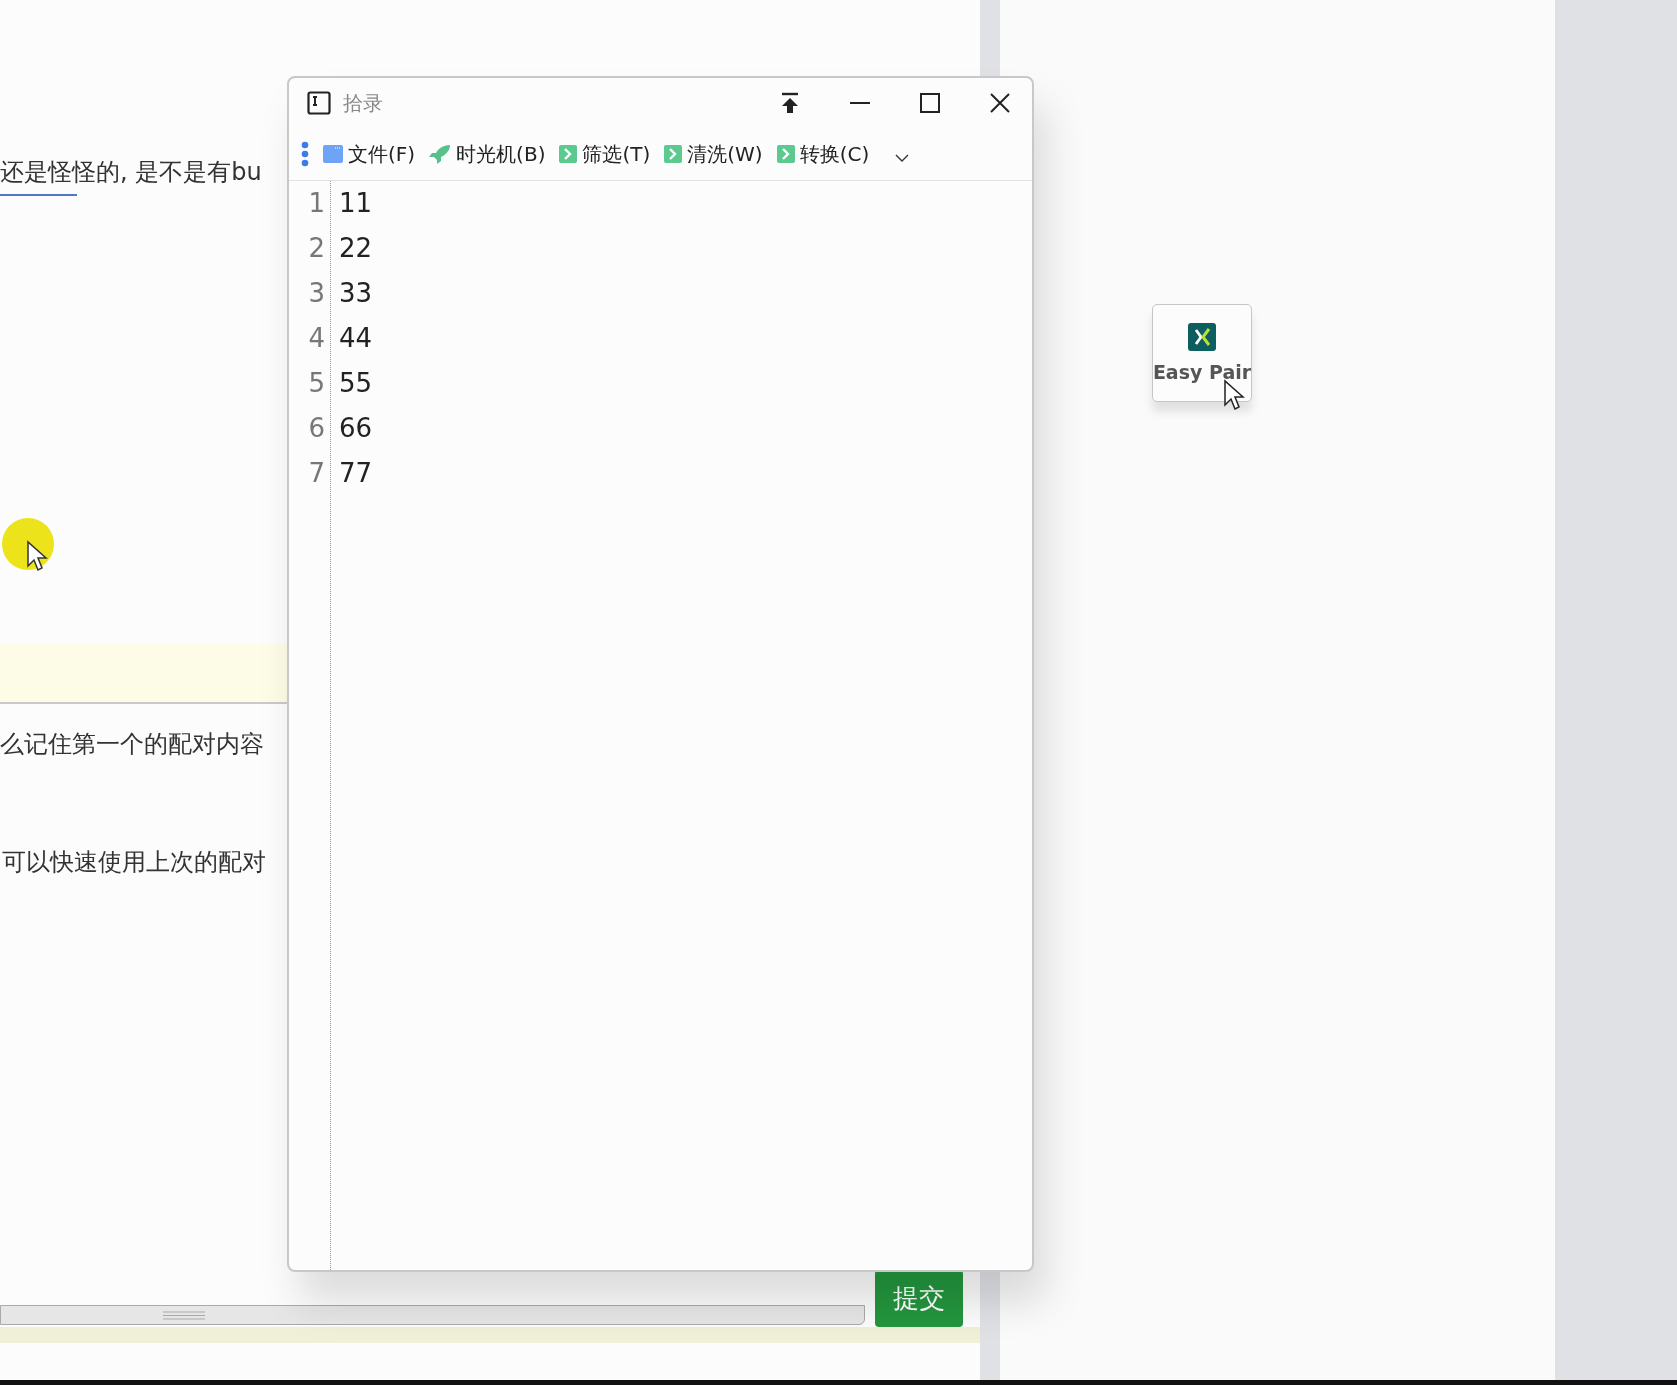 The image size is (1677, 1385). I want to click on comment-text: 么记住第一个的配对内容, so click(132, 744).